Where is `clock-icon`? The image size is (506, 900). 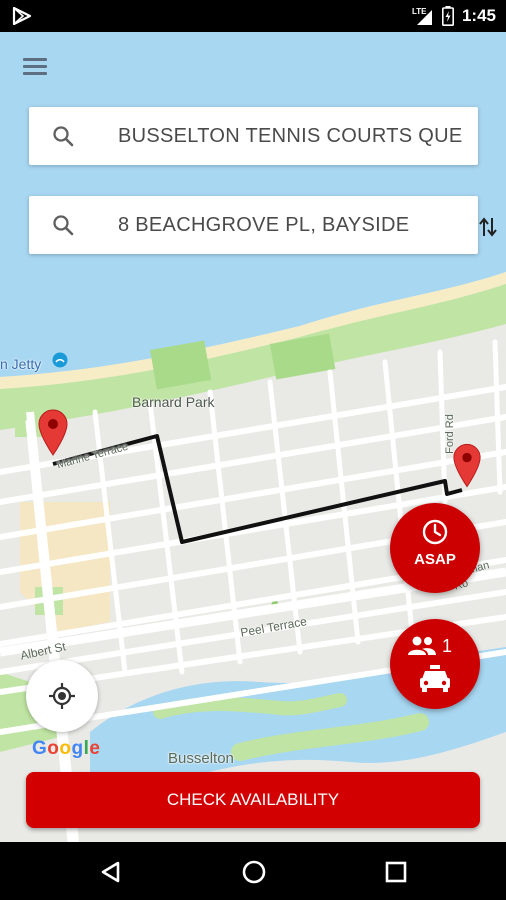 clock-icon is located at coordinates (435, 532).